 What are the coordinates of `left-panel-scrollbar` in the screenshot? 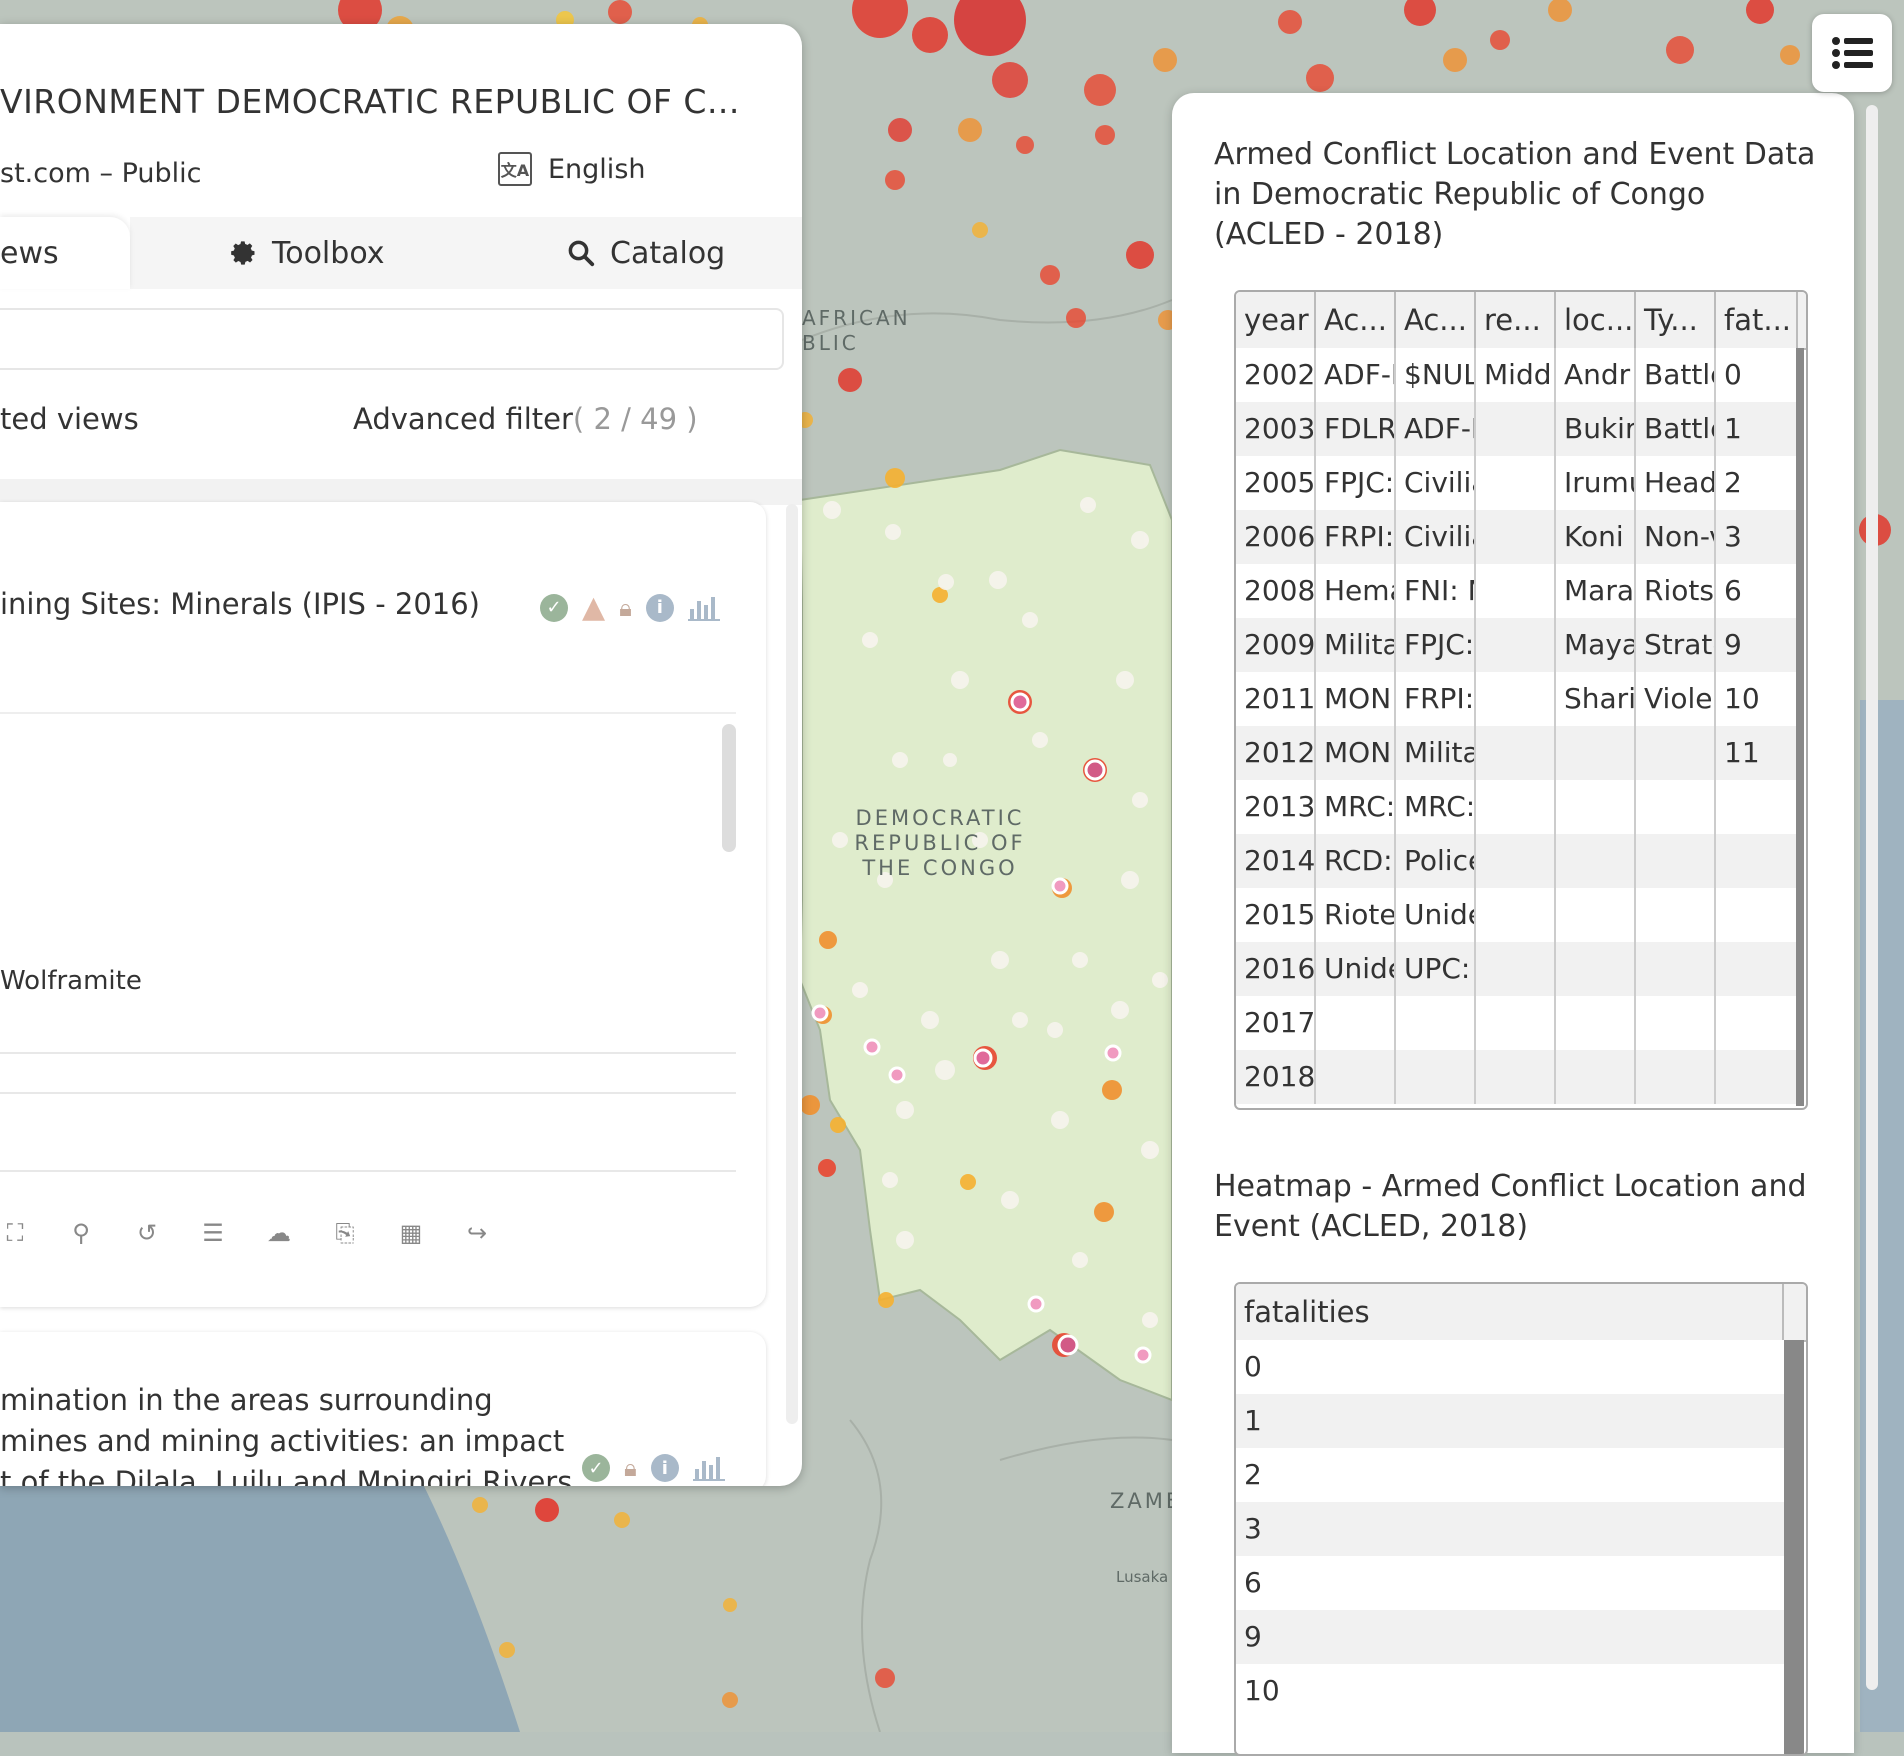 It's located at (792, 964).